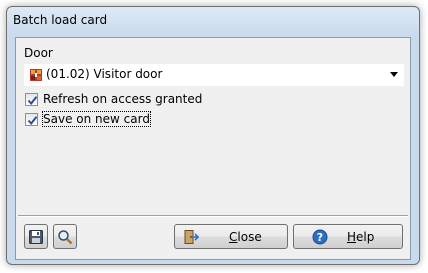 The width and height of the screenshot is (428, 273). What do you see at coordinates (38, 53) in the screenshot?
I see `door-label: Door` at bounding box center [38, 53].